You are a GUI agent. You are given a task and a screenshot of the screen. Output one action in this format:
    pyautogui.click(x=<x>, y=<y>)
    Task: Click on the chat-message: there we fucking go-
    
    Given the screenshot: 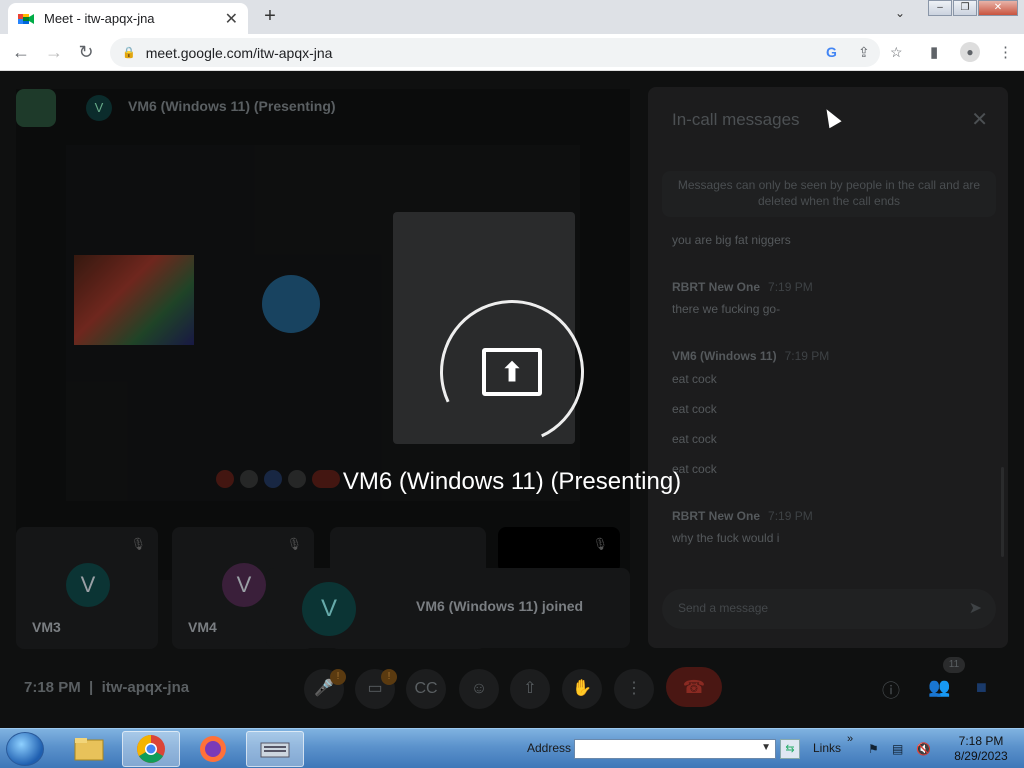 What is the action you would take?
    pyautogui.click(x=726, y=309)
    